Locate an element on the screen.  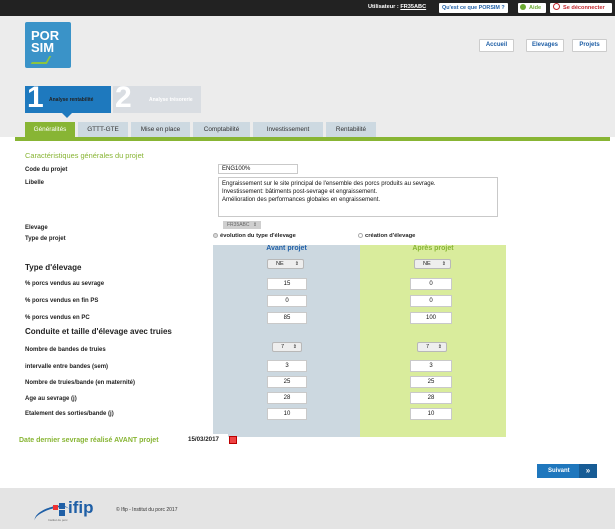
help-icon is located at coordinates (523, 7).